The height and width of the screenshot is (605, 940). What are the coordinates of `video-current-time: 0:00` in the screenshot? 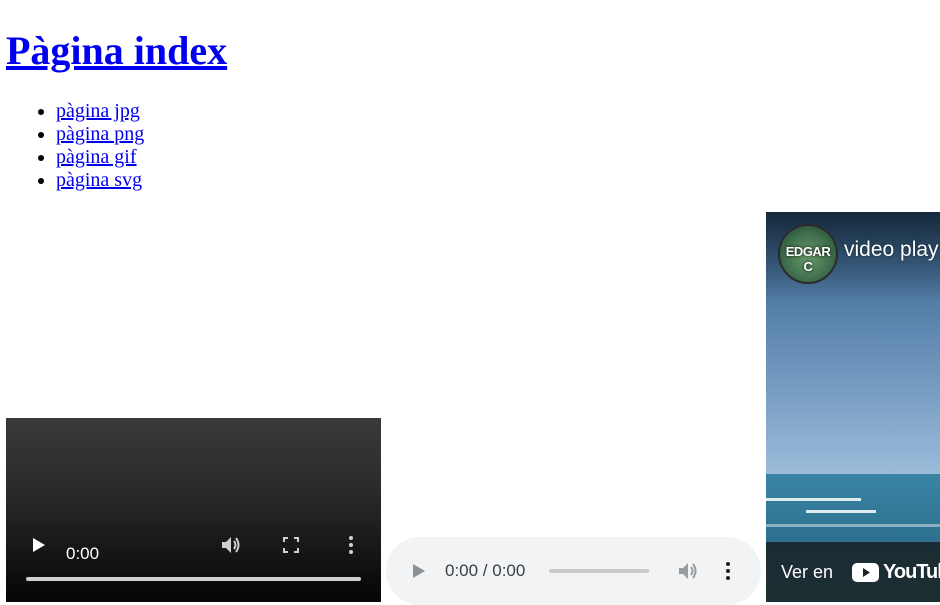 It's located at (83, 553).